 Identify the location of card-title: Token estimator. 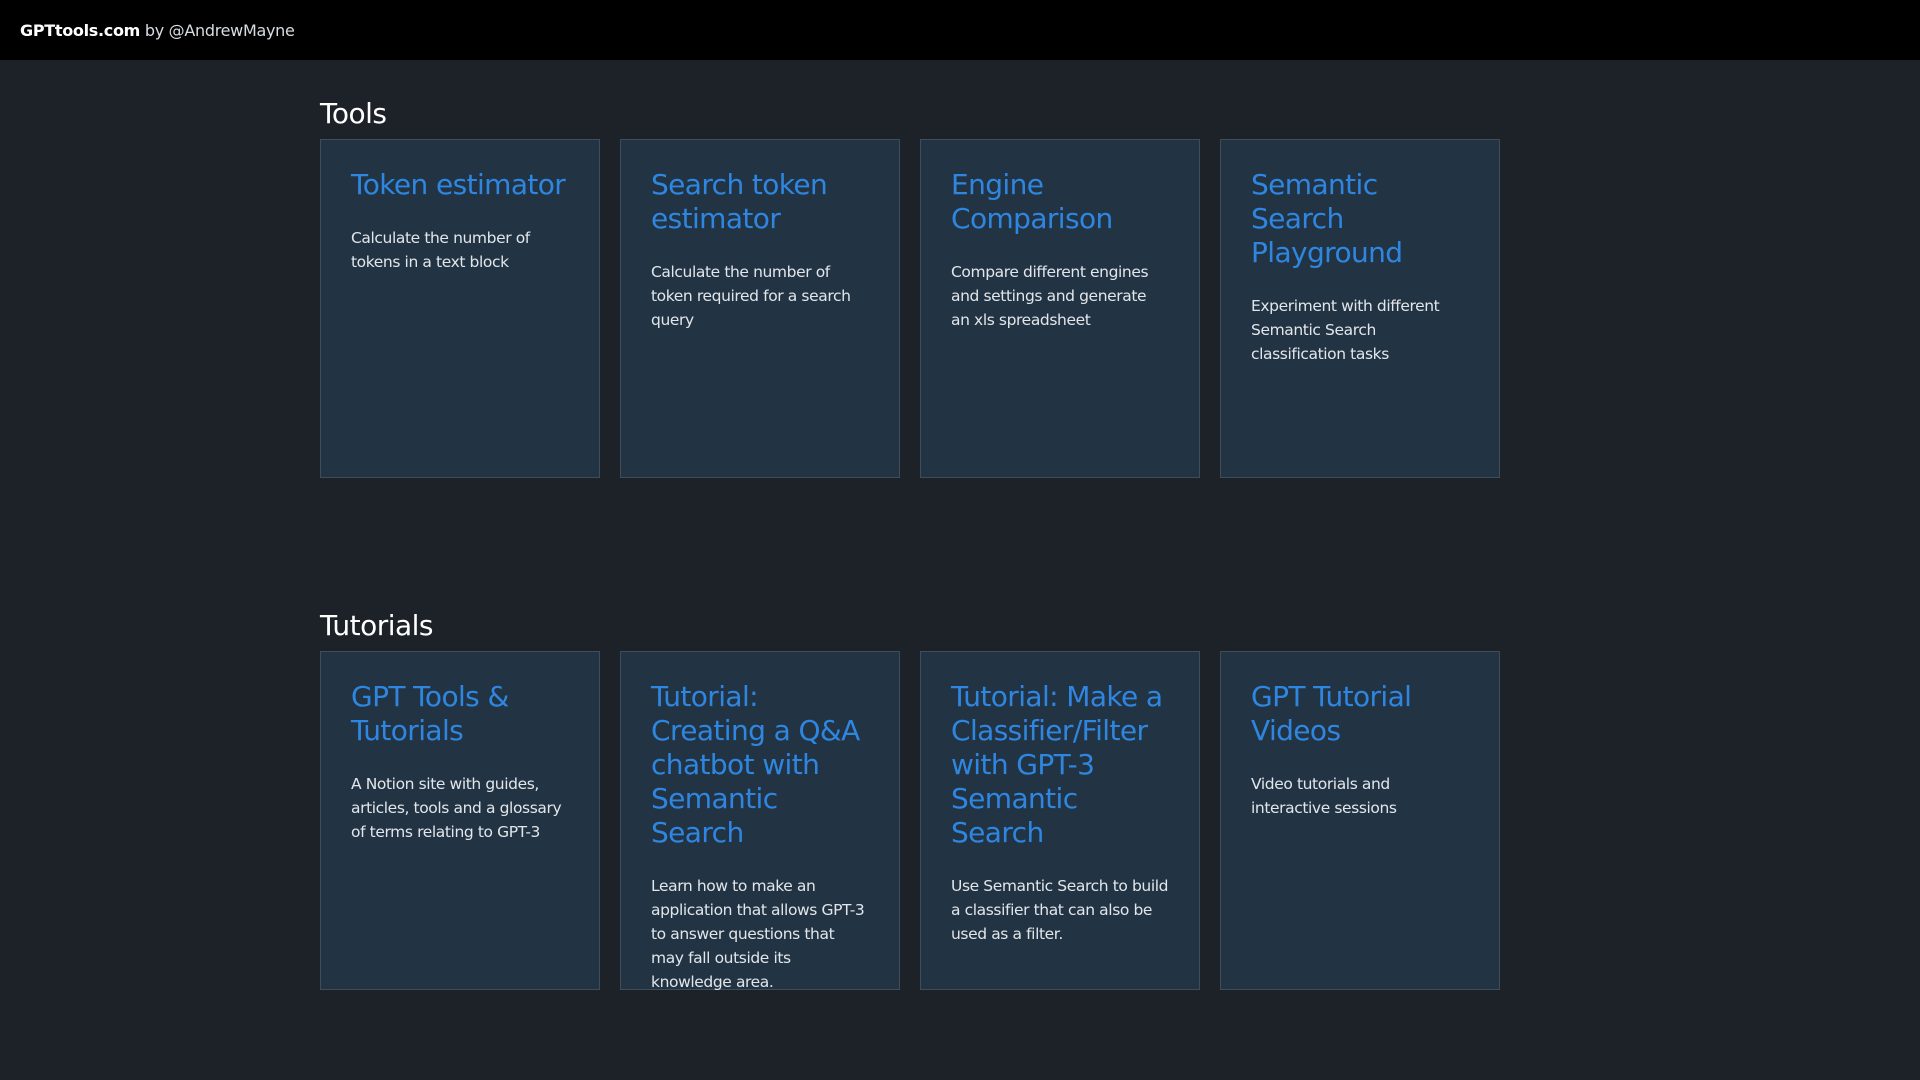
(460, 185).